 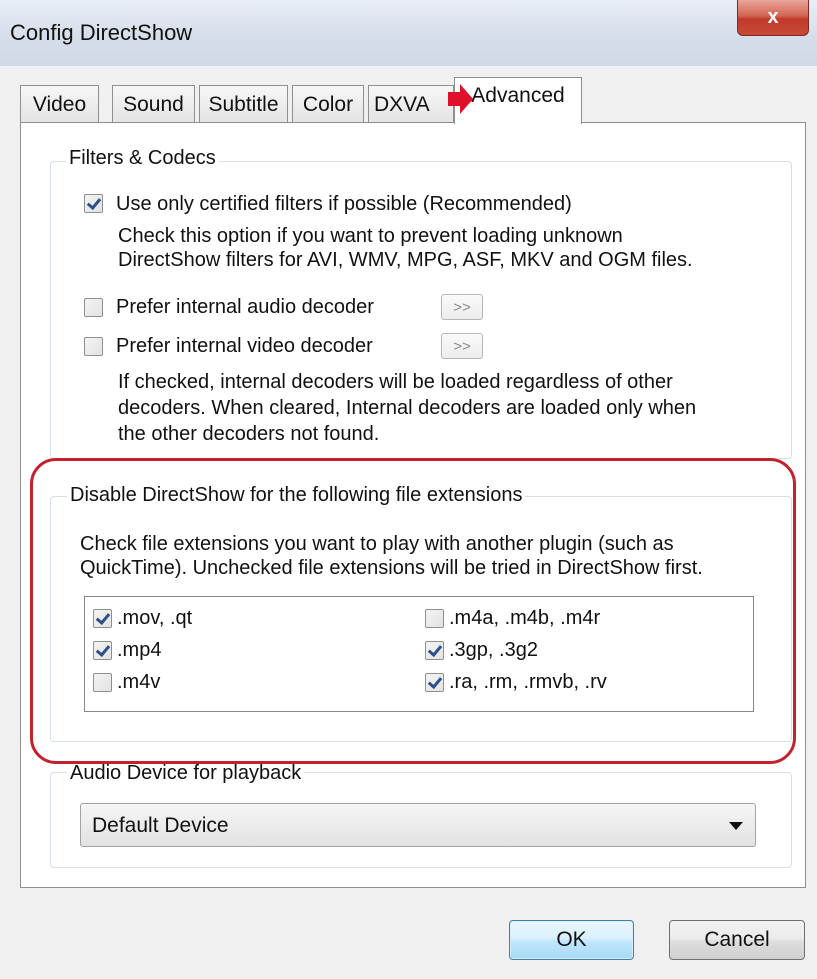 I want to click on ext-ra-label: .ra, .rm, .rmvb, .rv, so click(x=528, y=682).